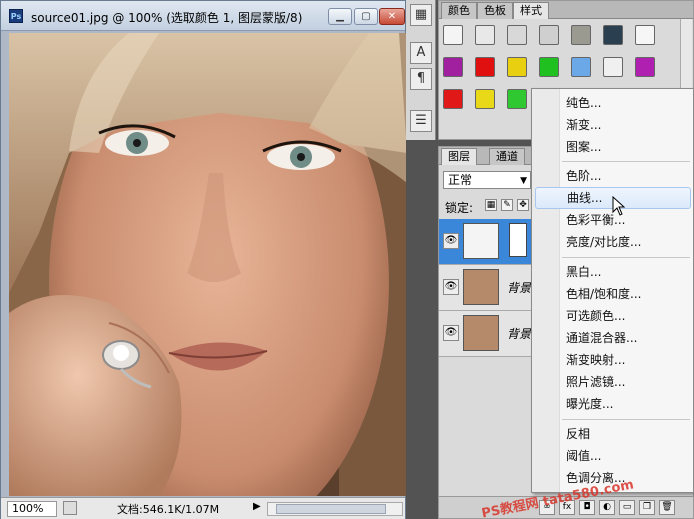 Image resolution: width=694 pixels, height=519 pixels. What do you see at coordinates (32, 509) in the screenshot?
I see `zoom-level-field: 100%` at bounding box center [32, 509].